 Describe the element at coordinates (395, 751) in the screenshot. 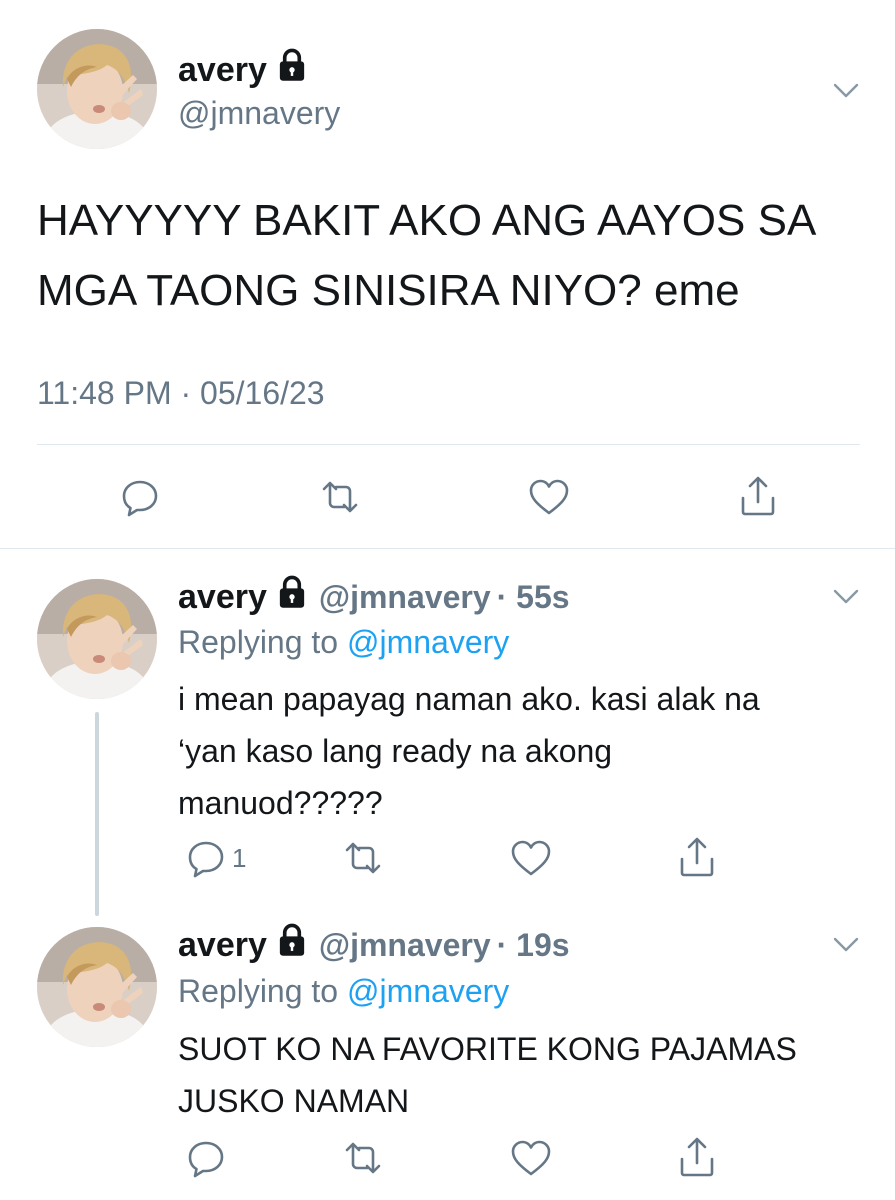

I see `reply-text-line: ‘yan kaso lang ready na akong` at that location.